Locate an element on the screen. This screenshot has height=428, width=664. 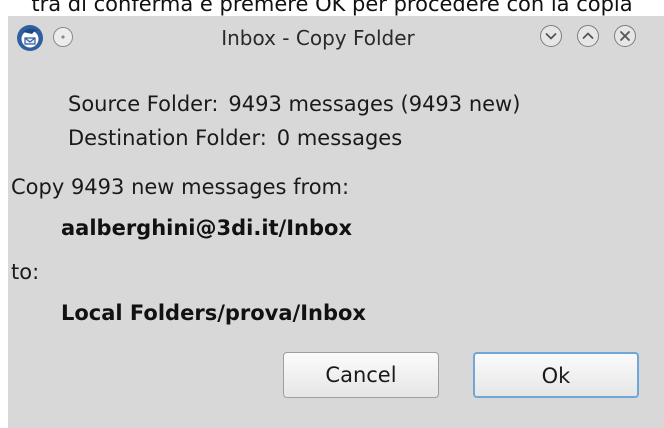
destination-folder-row: Destination Folder: 0 messages is located at coordinates (235, 138).